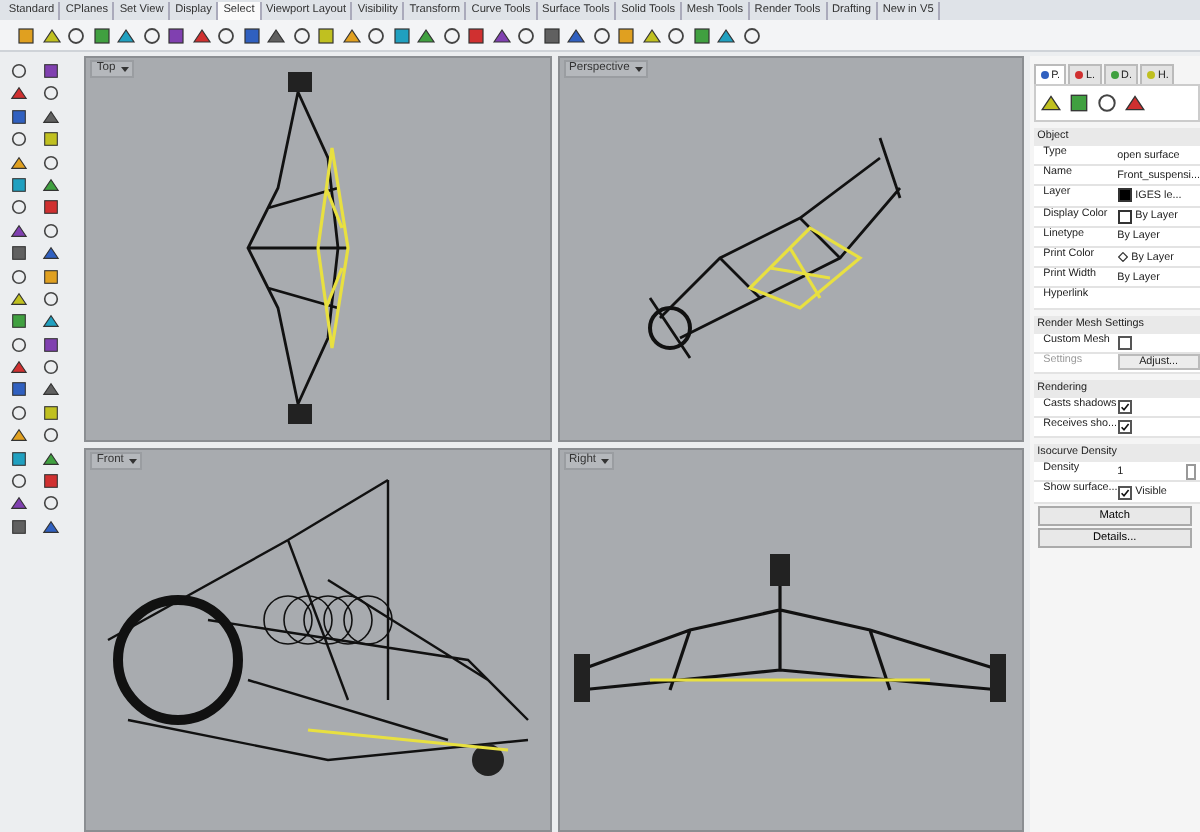 This screenshot has width=1200, height=832. Describe the element at coordinates (1122, 257) in the screenshot. I see `diamond-icon` at that location.